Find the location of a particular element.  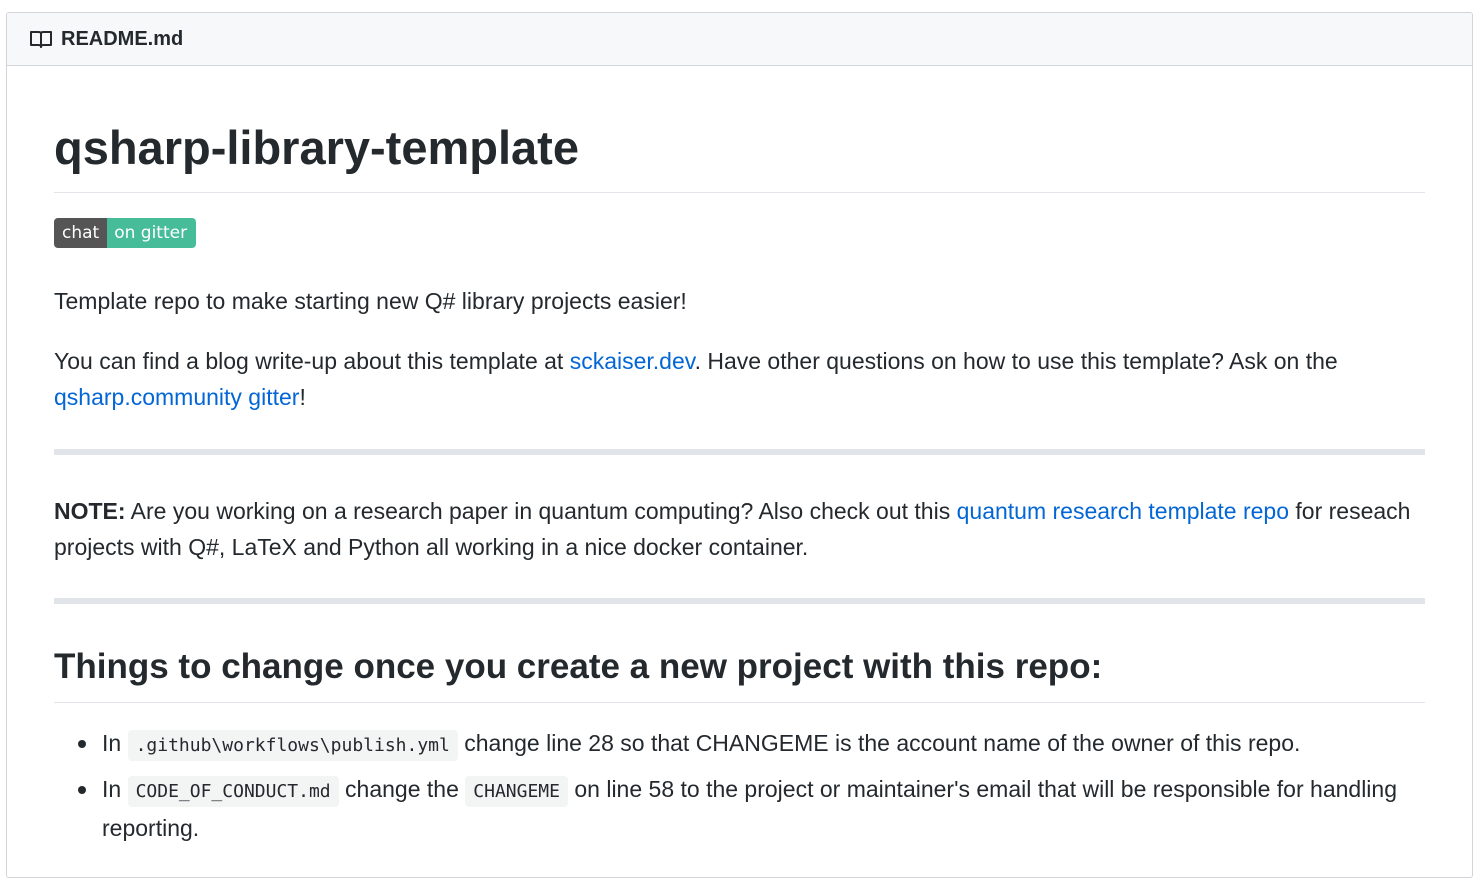

book-icon is located at coordinates (42, 39).